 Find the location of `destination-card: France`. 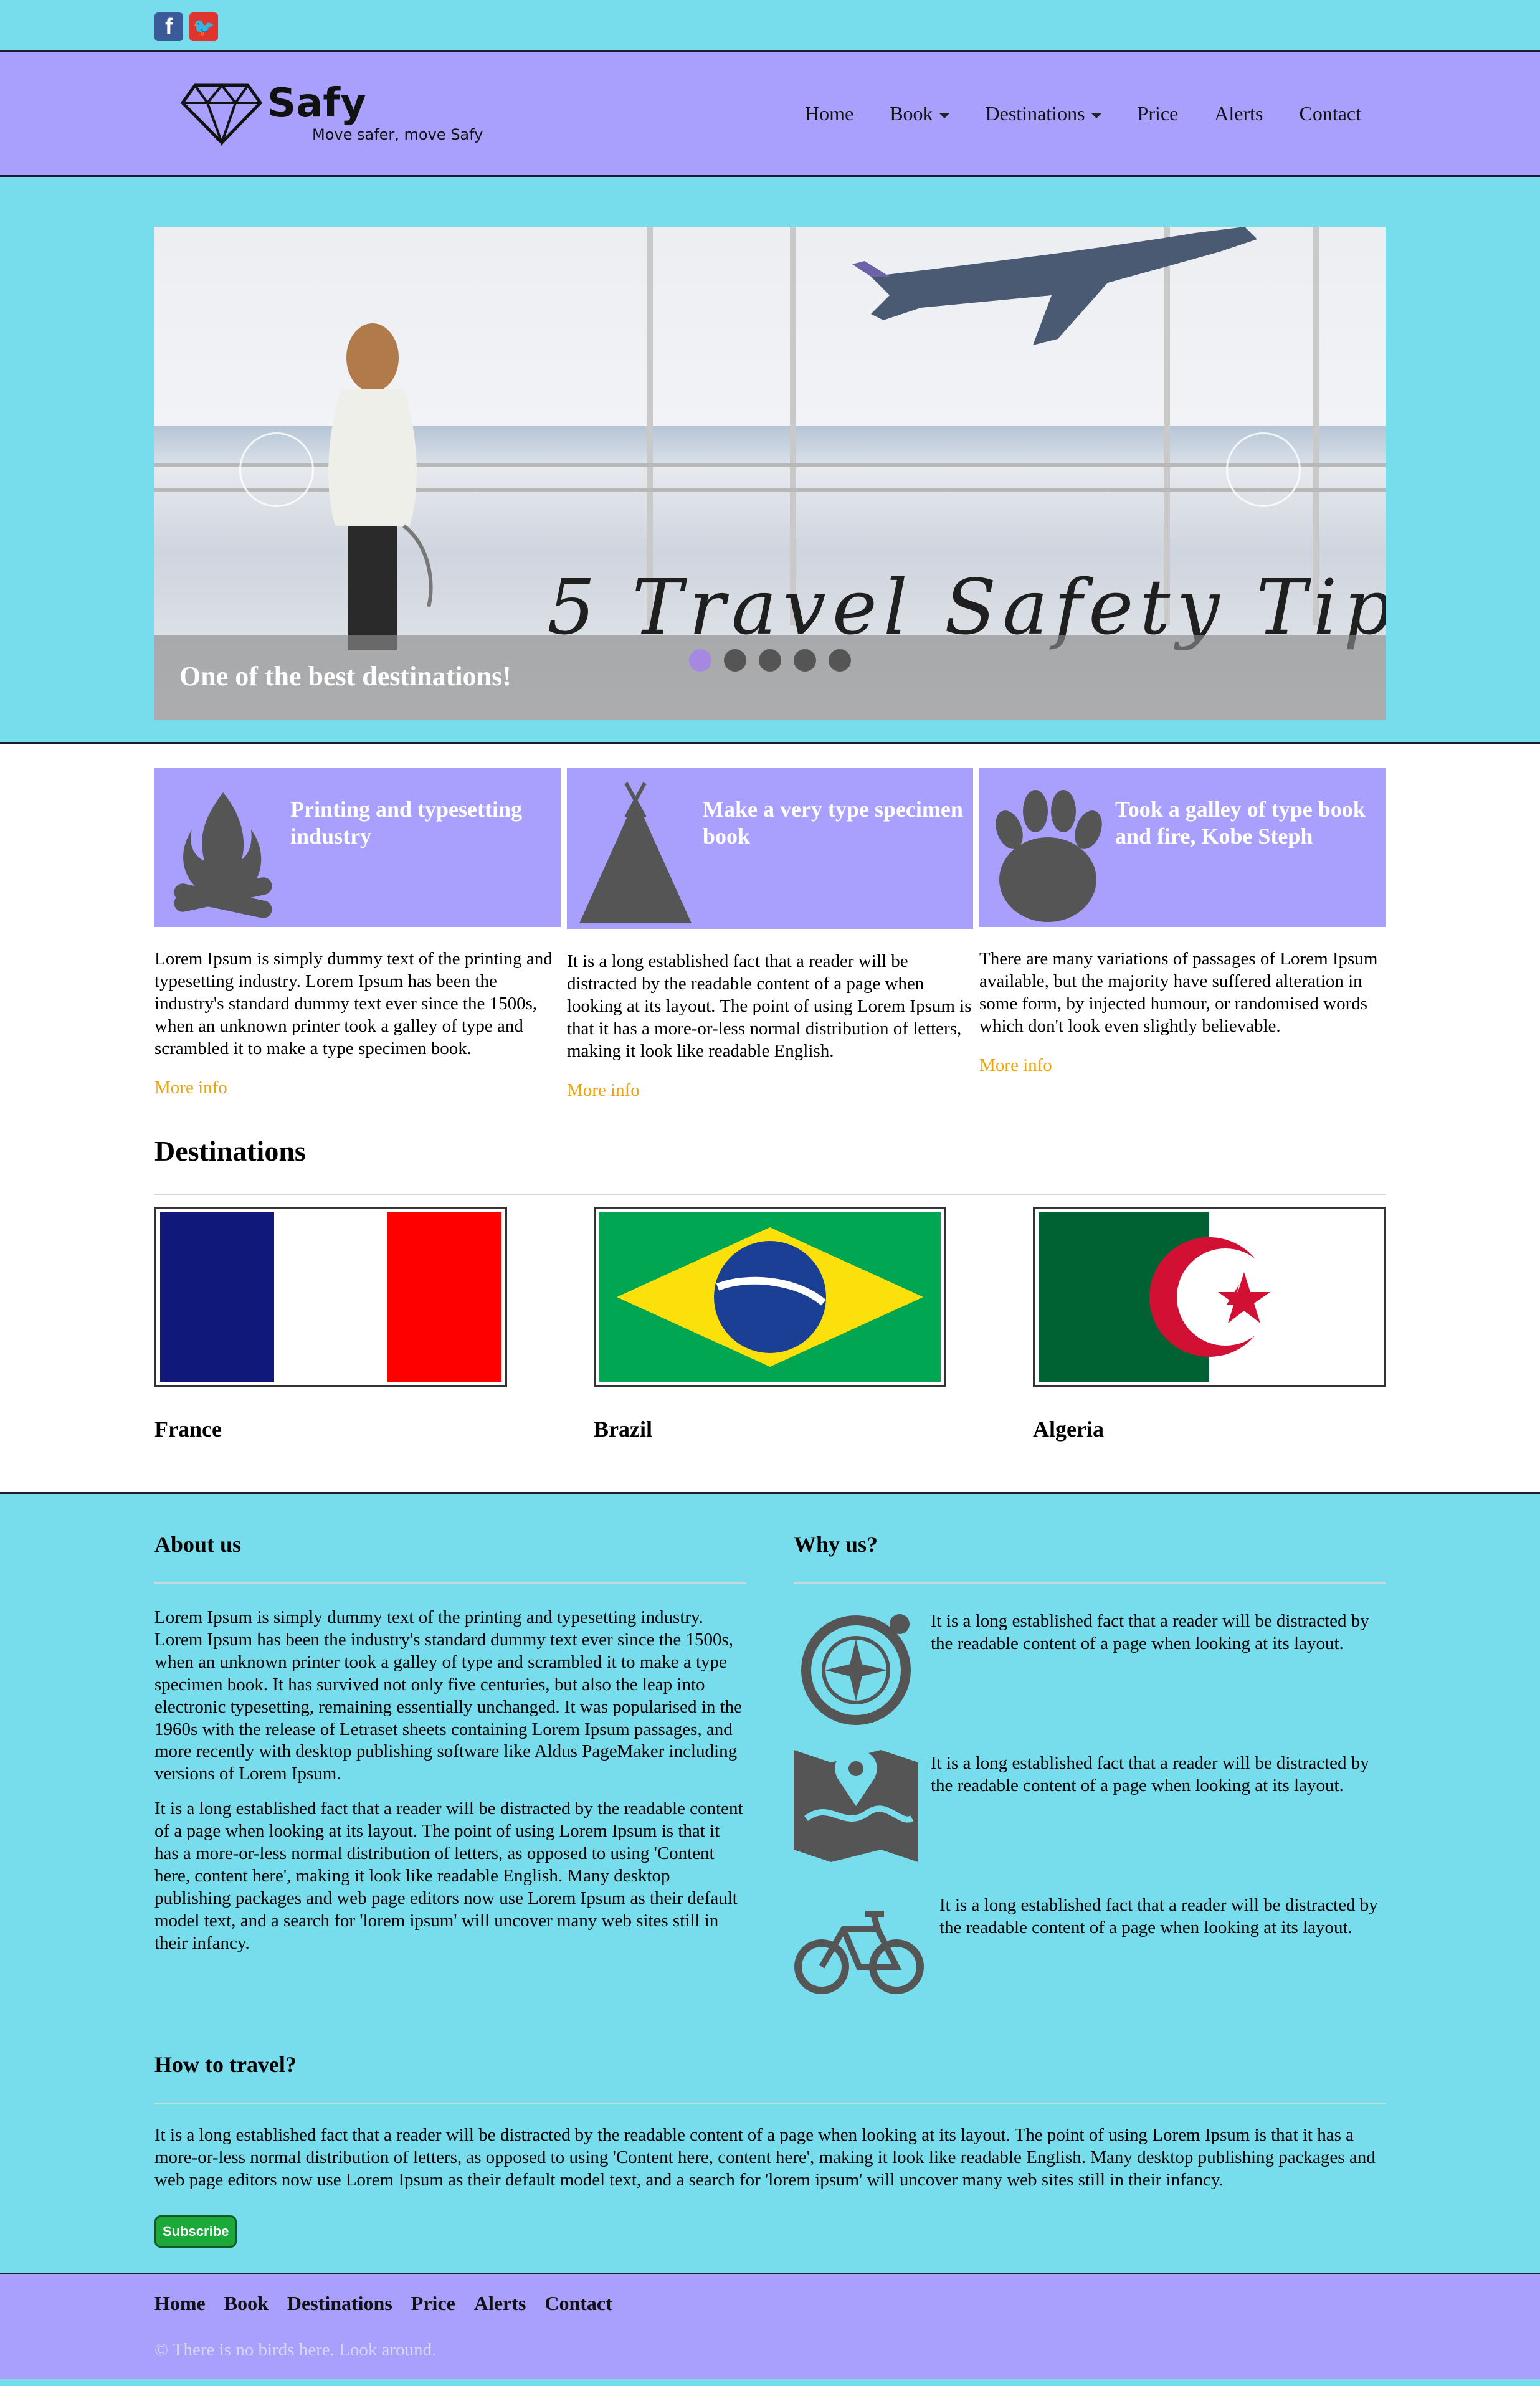

destination-card: France is located at coordinates (330, 1324).